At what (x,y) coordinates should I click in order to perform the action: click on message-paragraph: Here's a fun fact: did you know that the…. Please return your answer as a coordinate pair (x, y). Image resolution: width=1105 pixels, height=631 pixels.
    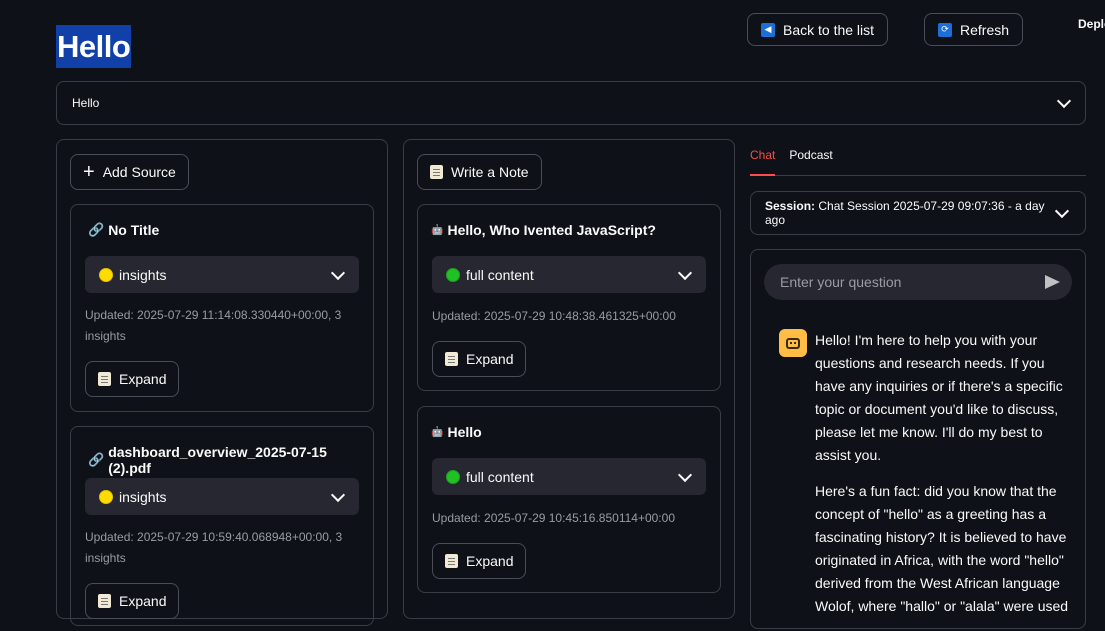
    Looking at the image, I should click on (942, 548).